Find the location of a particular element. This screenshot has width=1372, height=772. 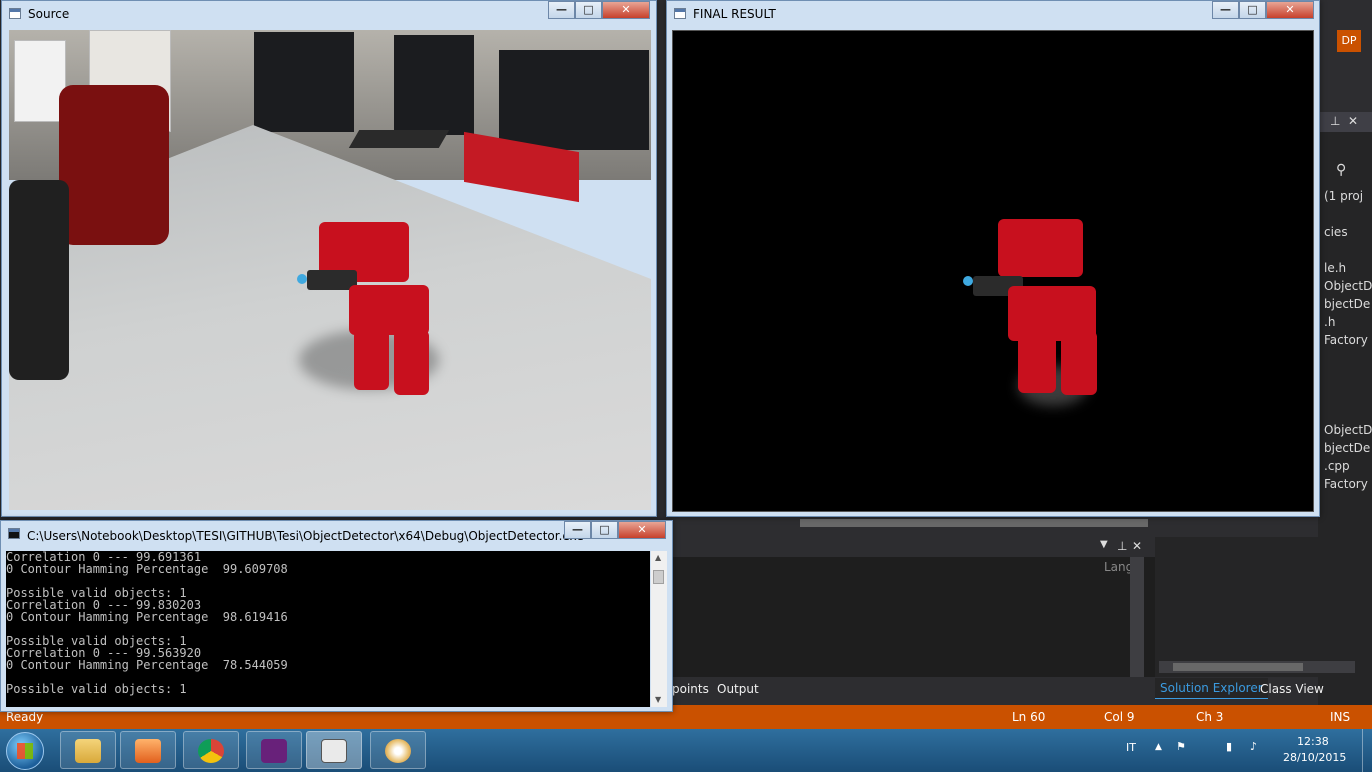

taskbar-explorer is located at coordinates (88, 750).